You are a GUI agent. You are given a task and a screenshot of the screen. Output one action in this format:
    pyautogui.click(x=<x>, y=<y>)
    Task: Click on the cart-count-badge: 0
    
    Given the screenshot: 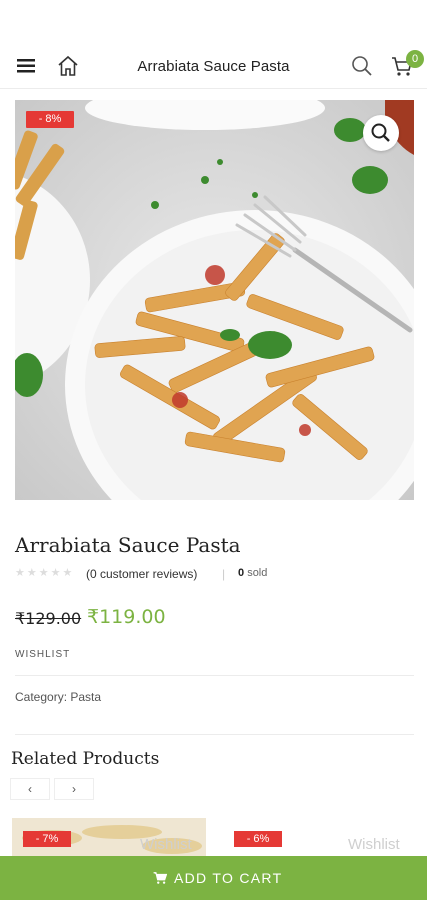 What is the action you would take?
    pyautogui.click(x=415, y=59)
    